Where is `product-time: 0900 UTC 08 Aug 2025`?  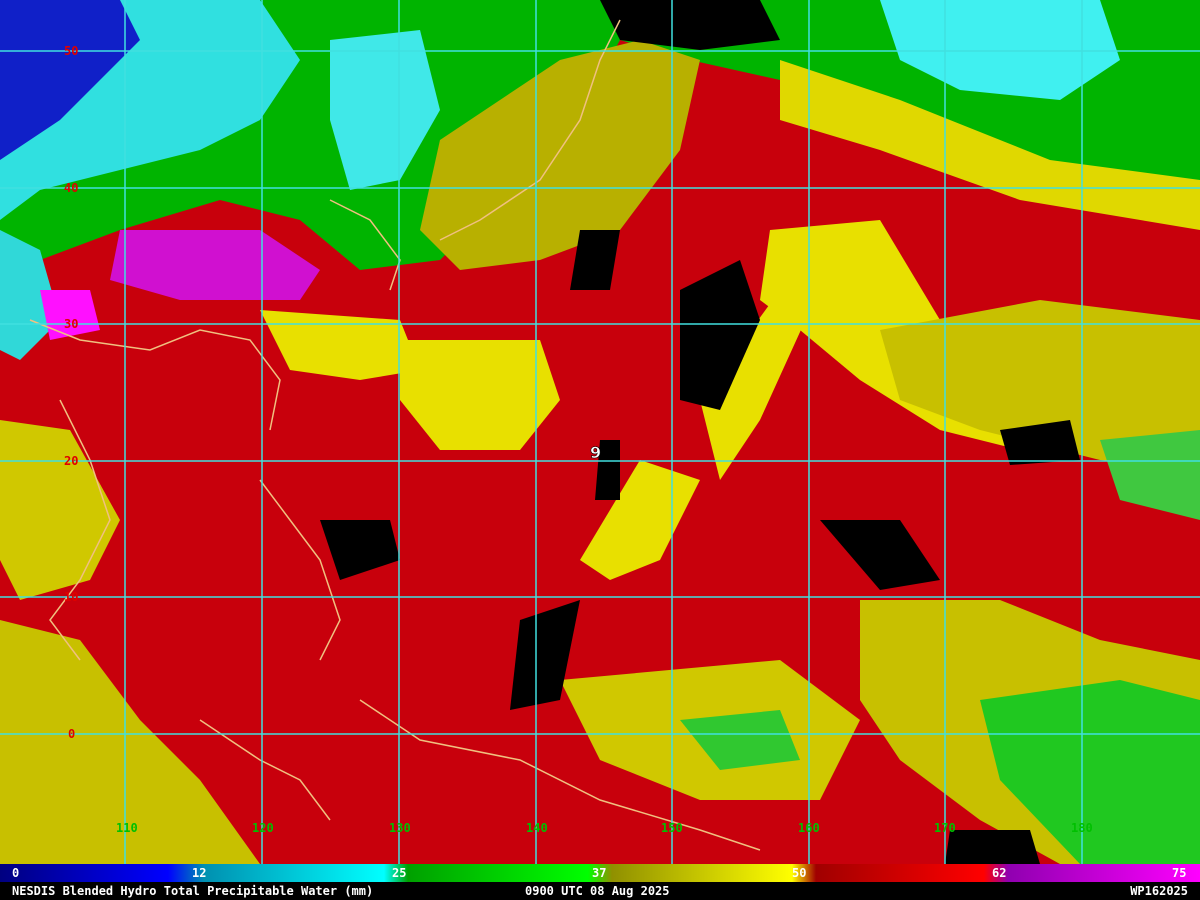
product-time: 0900 UTC 08 Aug 2025 is located at coordinates (597, 891).